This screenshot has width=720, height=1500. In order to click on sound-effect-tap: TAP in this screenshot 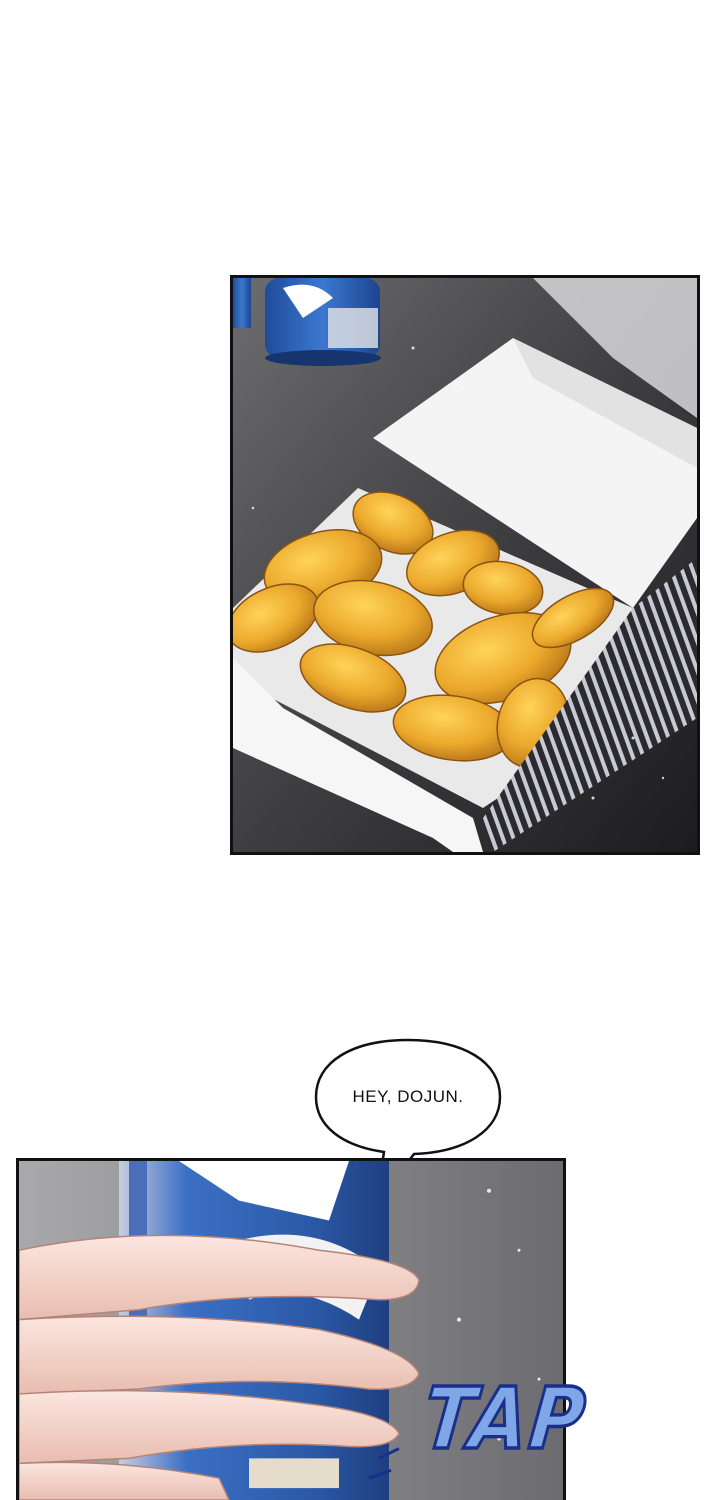, I will do `click(505, 1419)`.